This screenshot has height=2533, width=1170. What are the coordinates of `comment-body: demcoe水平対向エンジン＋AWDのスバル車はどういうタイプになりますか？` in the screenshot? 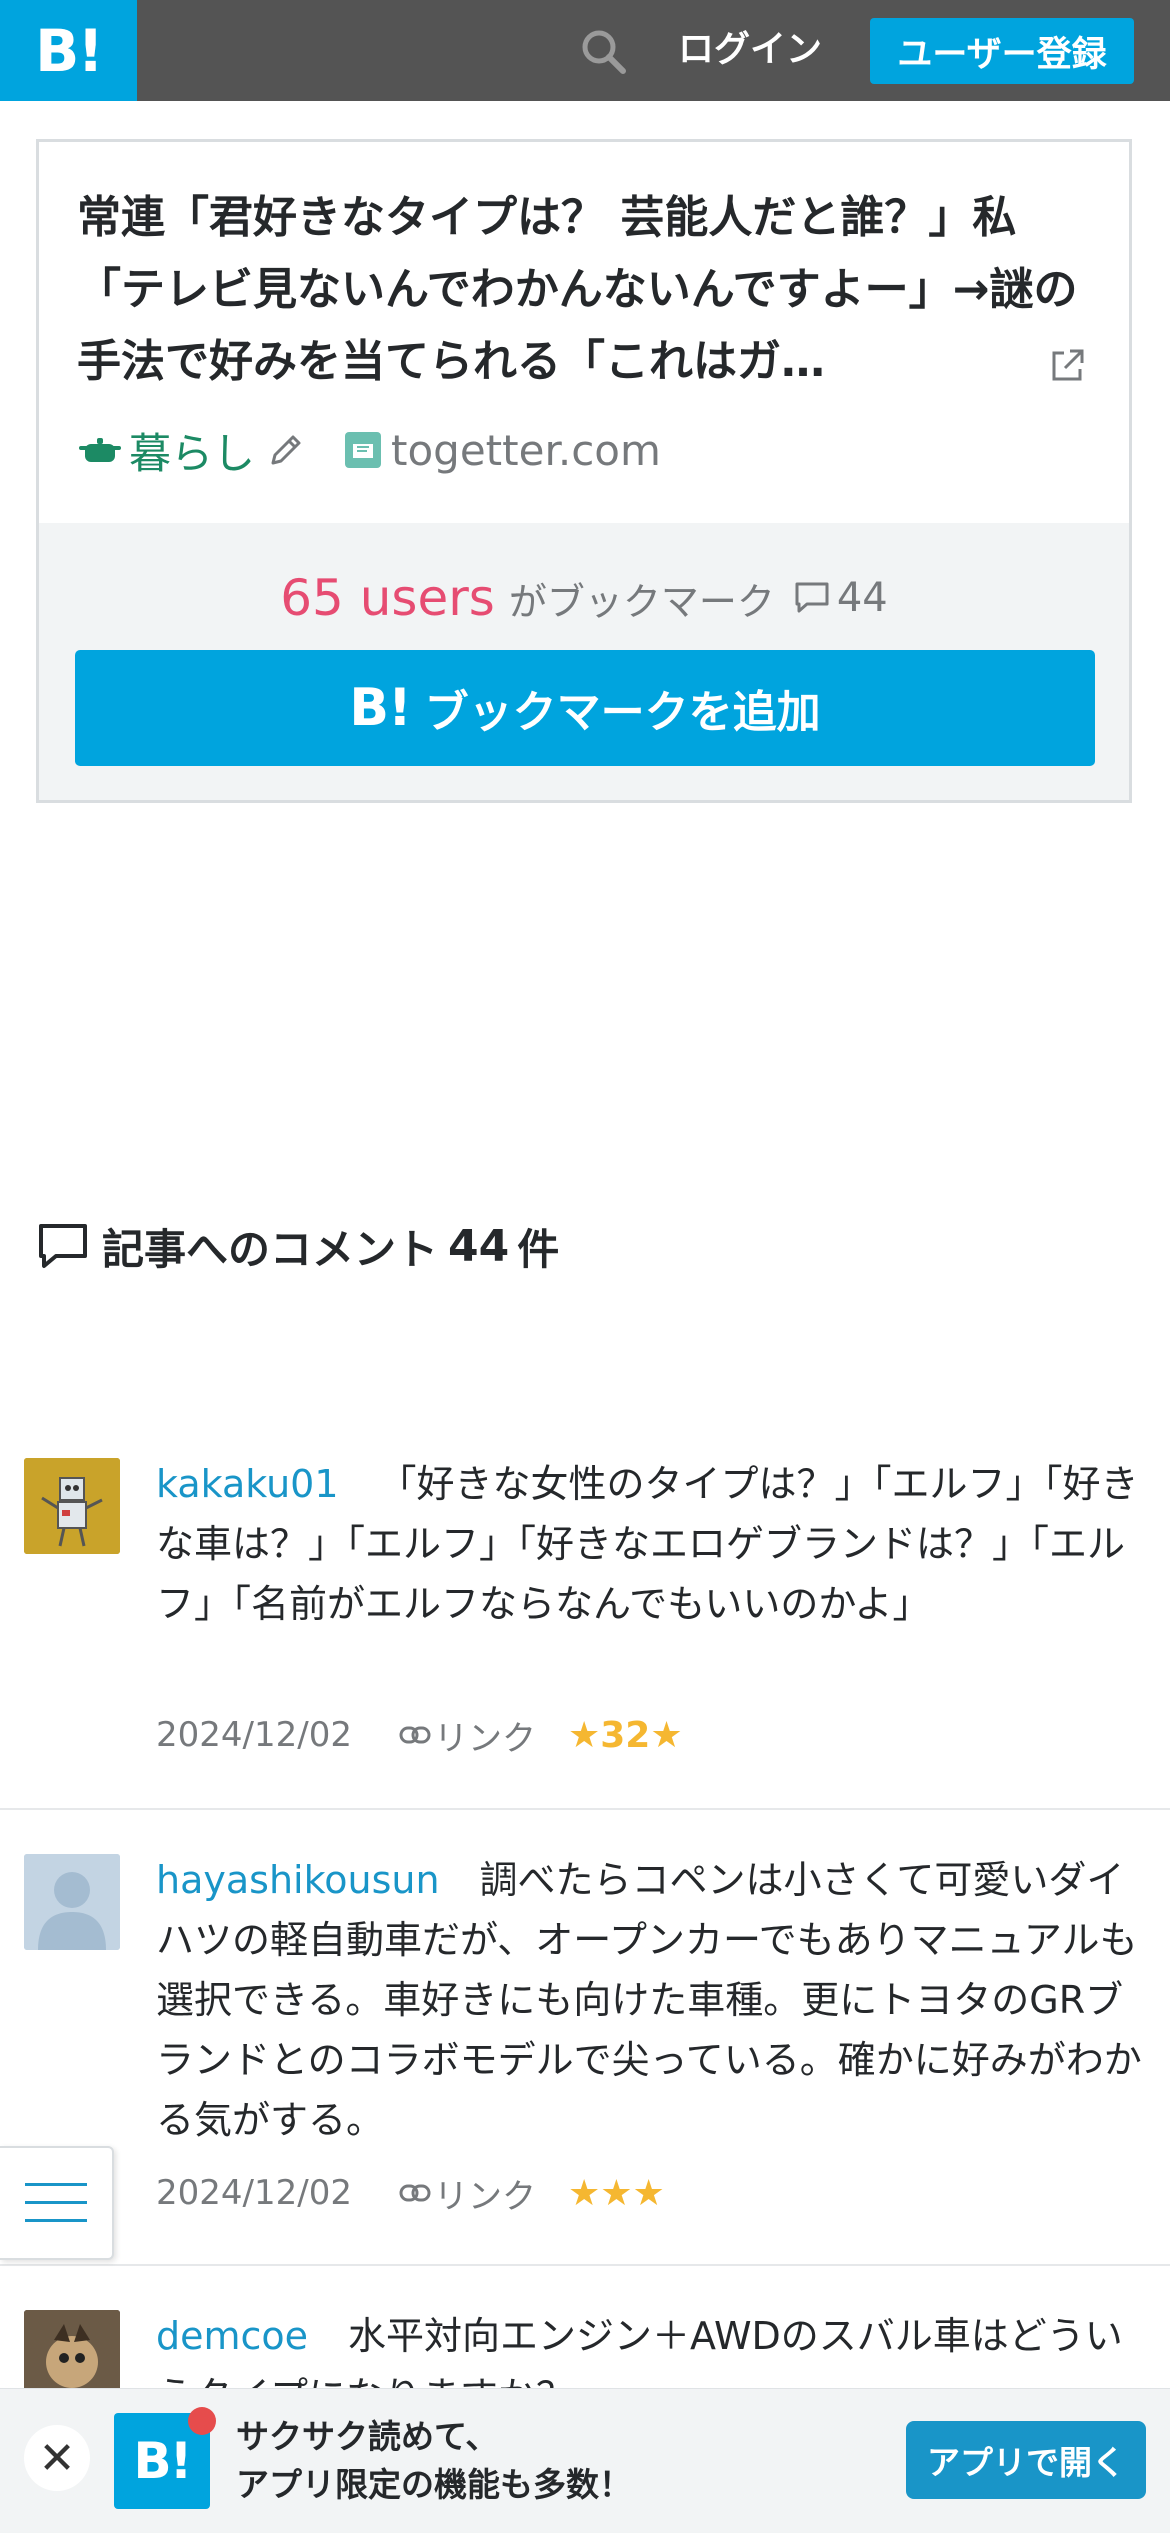 It's located at (651, 2347).